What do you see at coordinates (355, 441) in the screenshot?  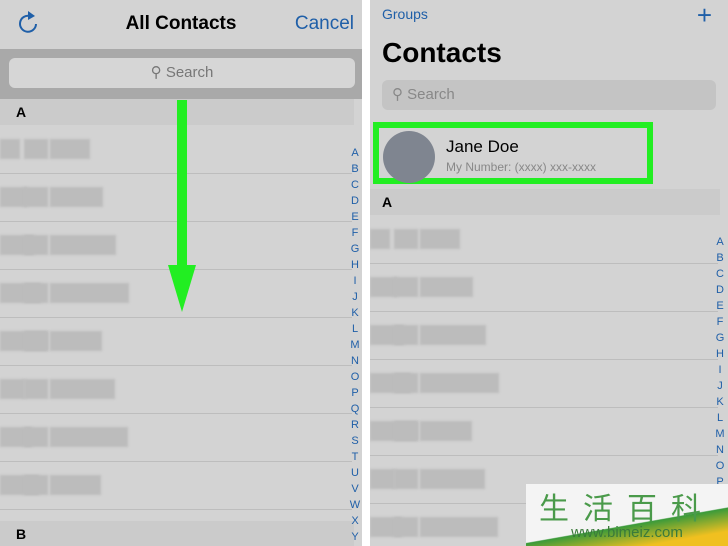 I see `index-letter-s: S` at bounding box center [355, 441].